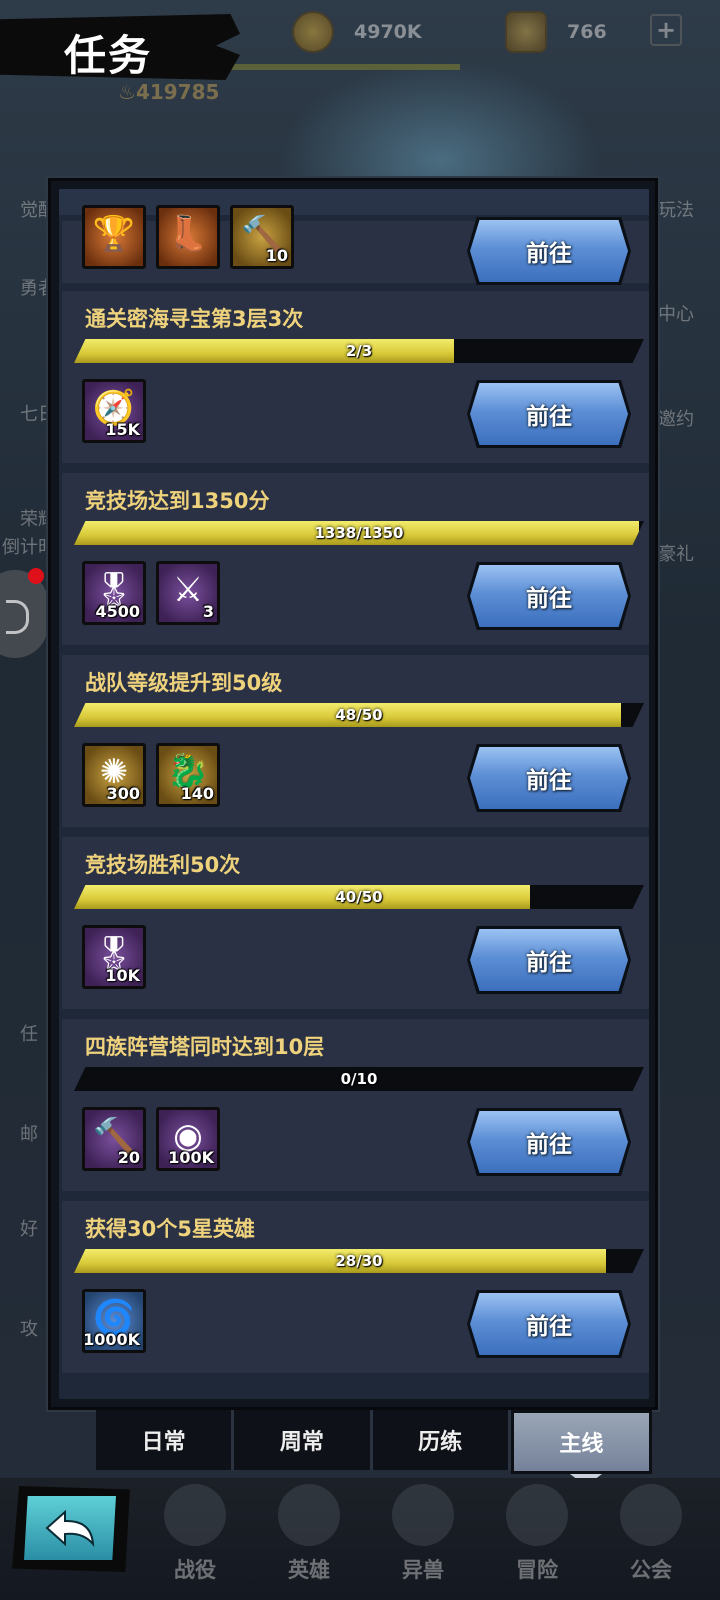 The width and height of the screenshot is (720, 1600). I want to click on gold-resource: 4970K, so click(357, 32).